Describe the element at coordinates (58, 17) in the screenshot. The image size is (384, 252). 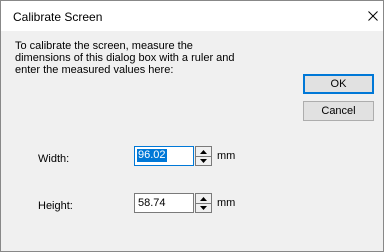
I see `dialog-title: Calibrate Screen` at that location.